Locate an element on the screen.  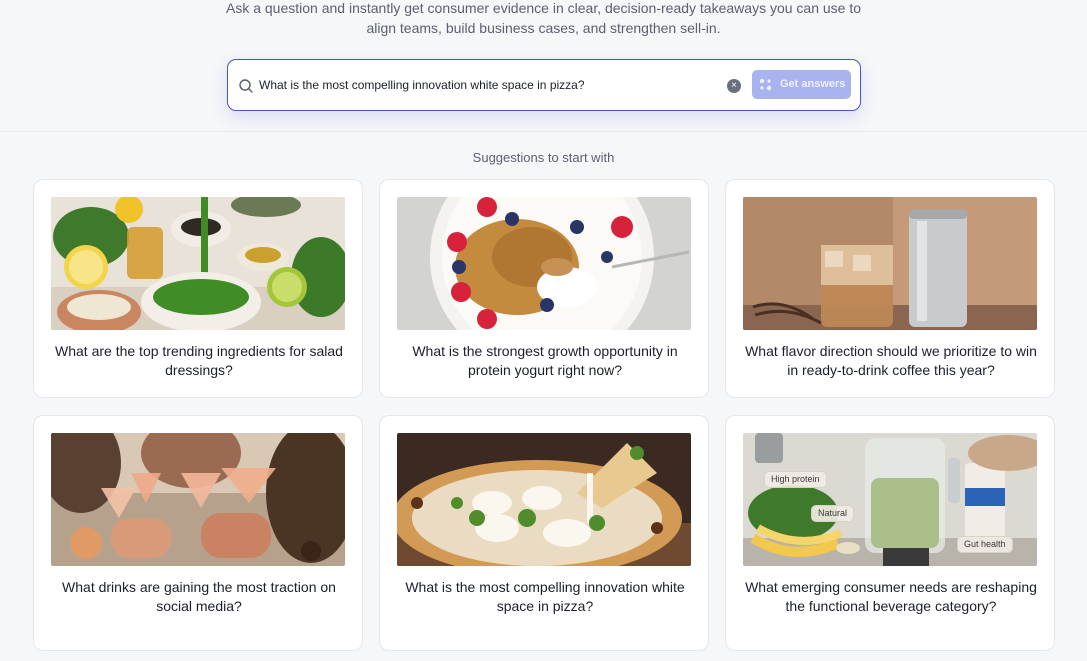
pizza-image is located at coordinates (544, 499).